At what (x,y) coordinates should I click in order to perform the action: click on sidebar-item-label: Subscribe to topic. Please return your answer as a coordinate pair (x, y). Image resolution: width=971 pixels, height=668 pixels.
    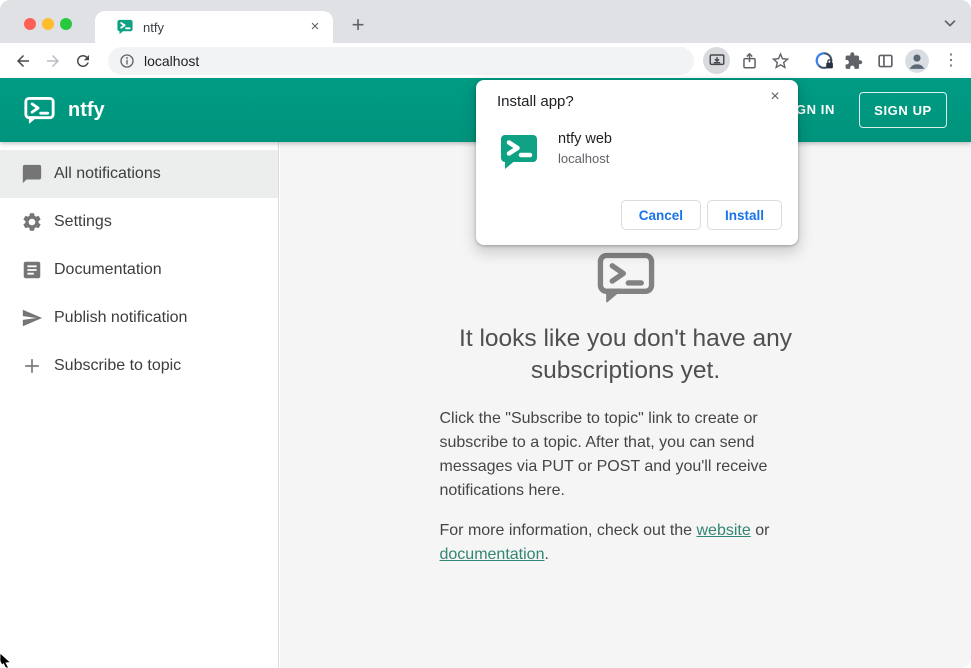
    Looking at the image, I should click on (118, 365).